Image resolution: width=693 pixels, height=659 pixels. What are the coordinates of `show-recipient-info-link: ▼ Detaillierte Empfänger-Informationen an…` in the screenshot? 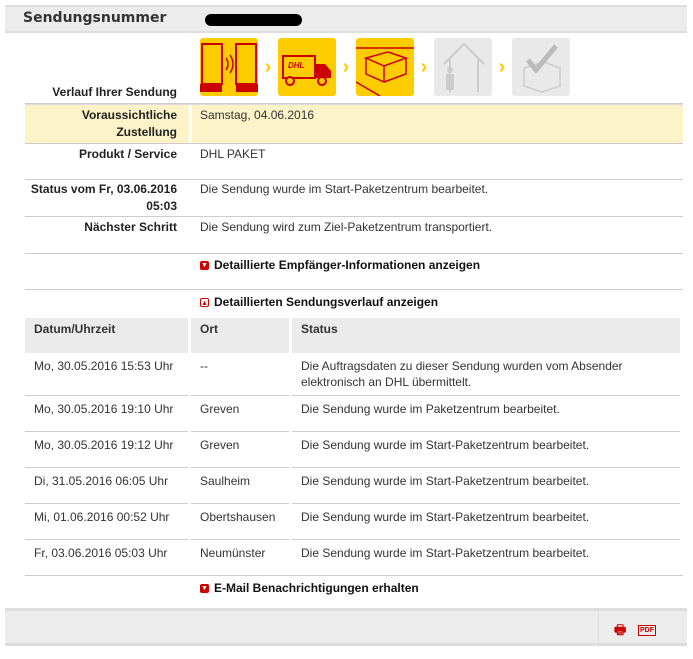 It's located at (340, 265).